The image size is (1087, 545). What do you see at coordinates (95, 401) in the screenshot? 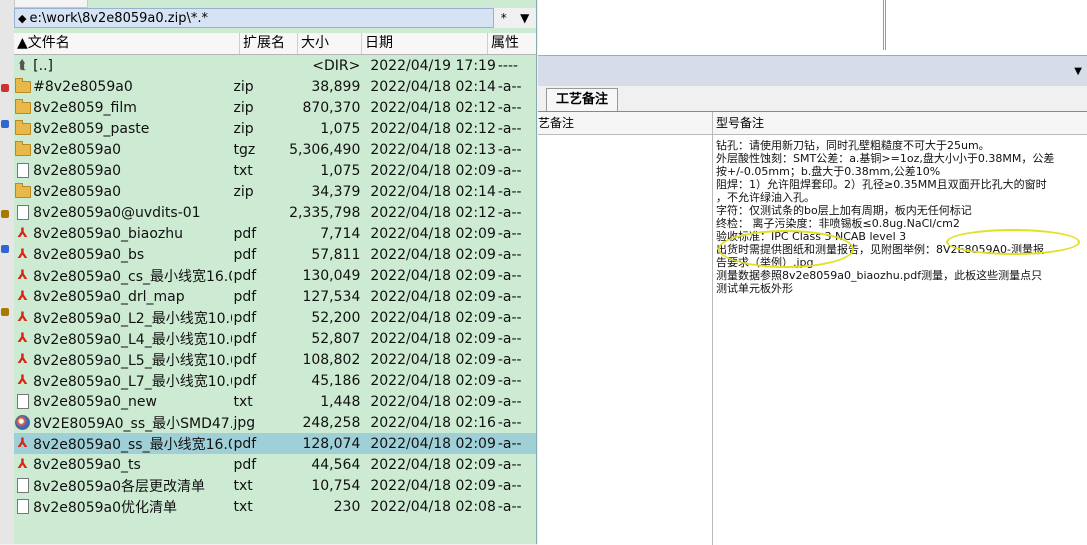
I see `file-name: 8v2e8059a0_new` at bounding box center [95, 401].